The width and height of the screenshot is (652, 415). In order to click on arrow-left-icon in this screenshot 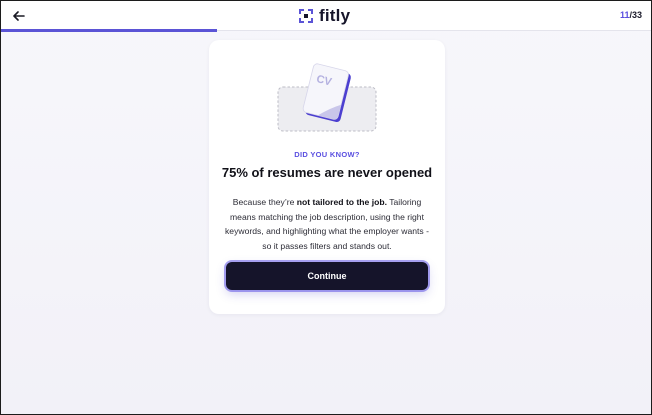, I will do `click(19, 16)`.